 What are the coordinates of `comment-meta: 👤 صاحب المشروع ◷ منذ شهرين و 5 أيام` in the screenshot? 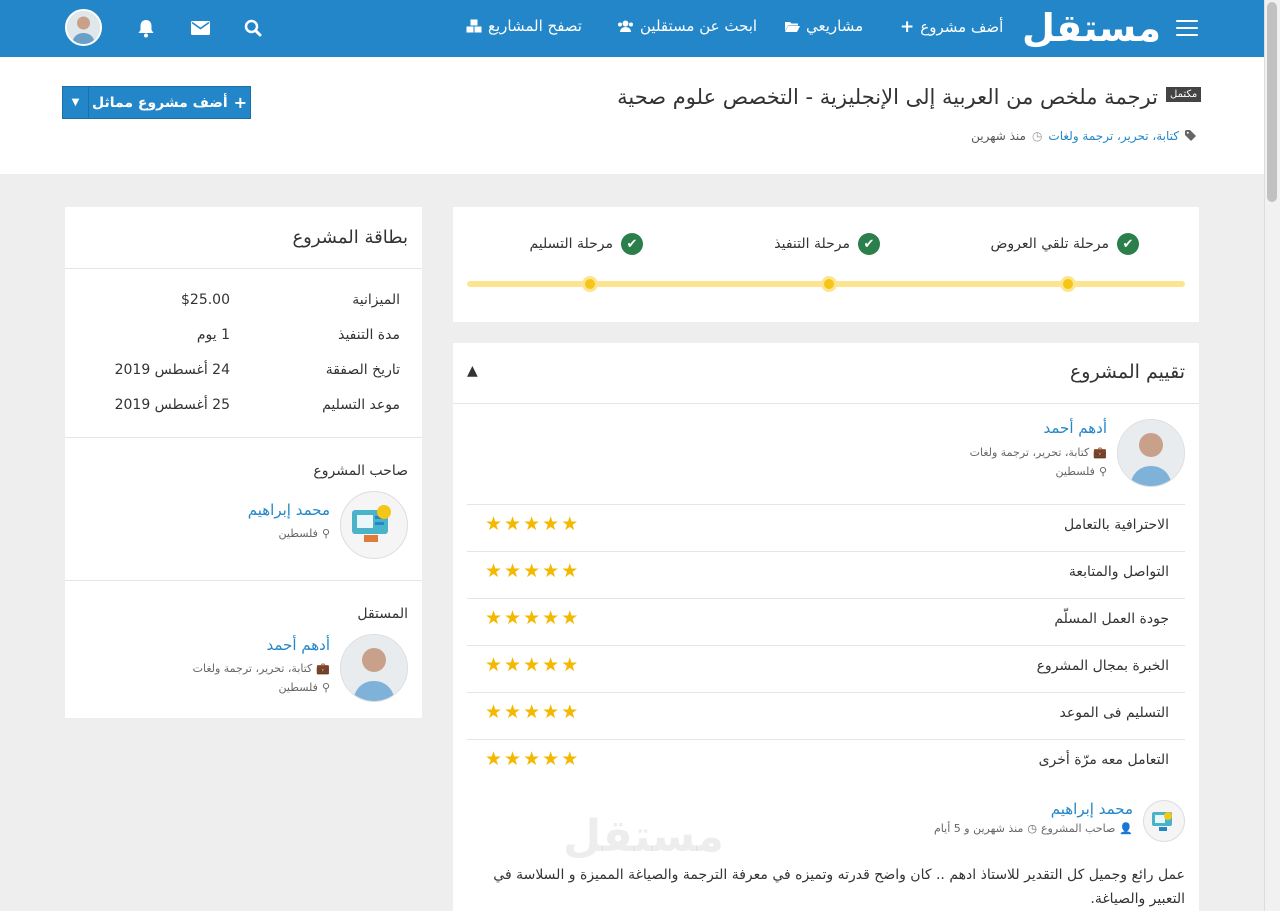 It's located at (1033, 828).